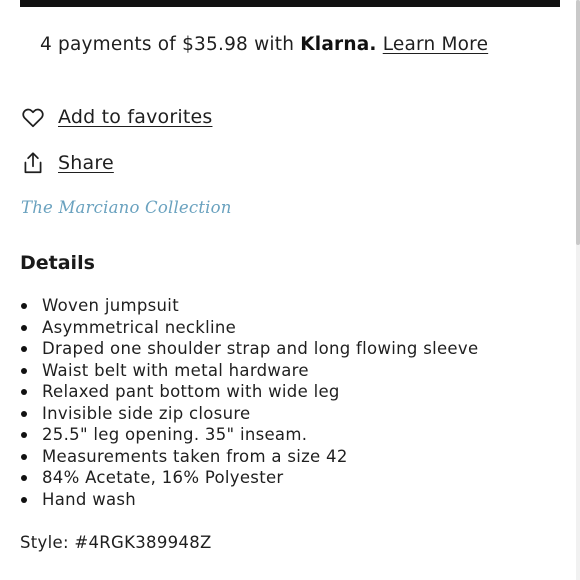 This screenshot has height=580, width=580. What do you see at coordinates (578, 122) in the screenshot?
I see `scrollbar-thumb` at bounding box center [578, 122].